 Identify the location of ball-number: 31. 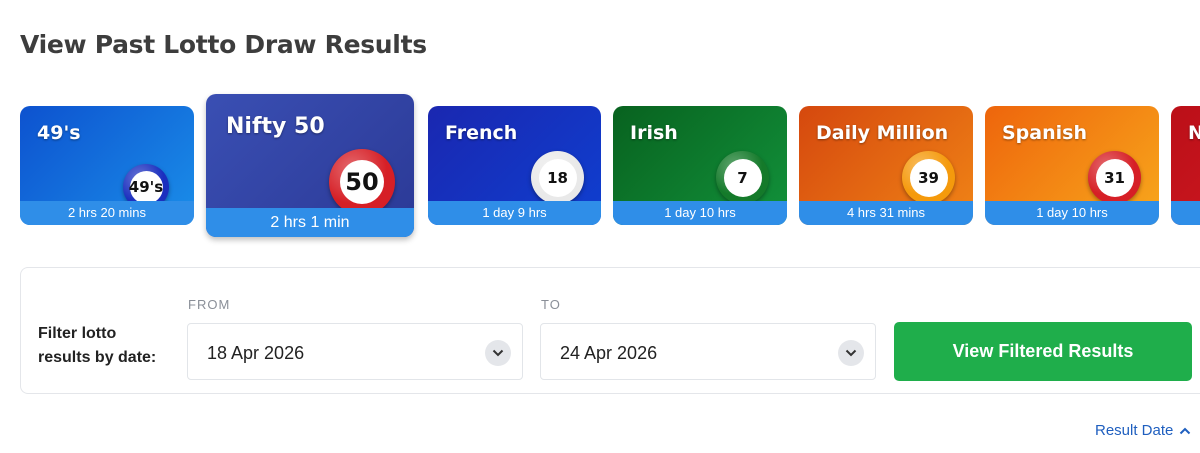
(1114, 177).